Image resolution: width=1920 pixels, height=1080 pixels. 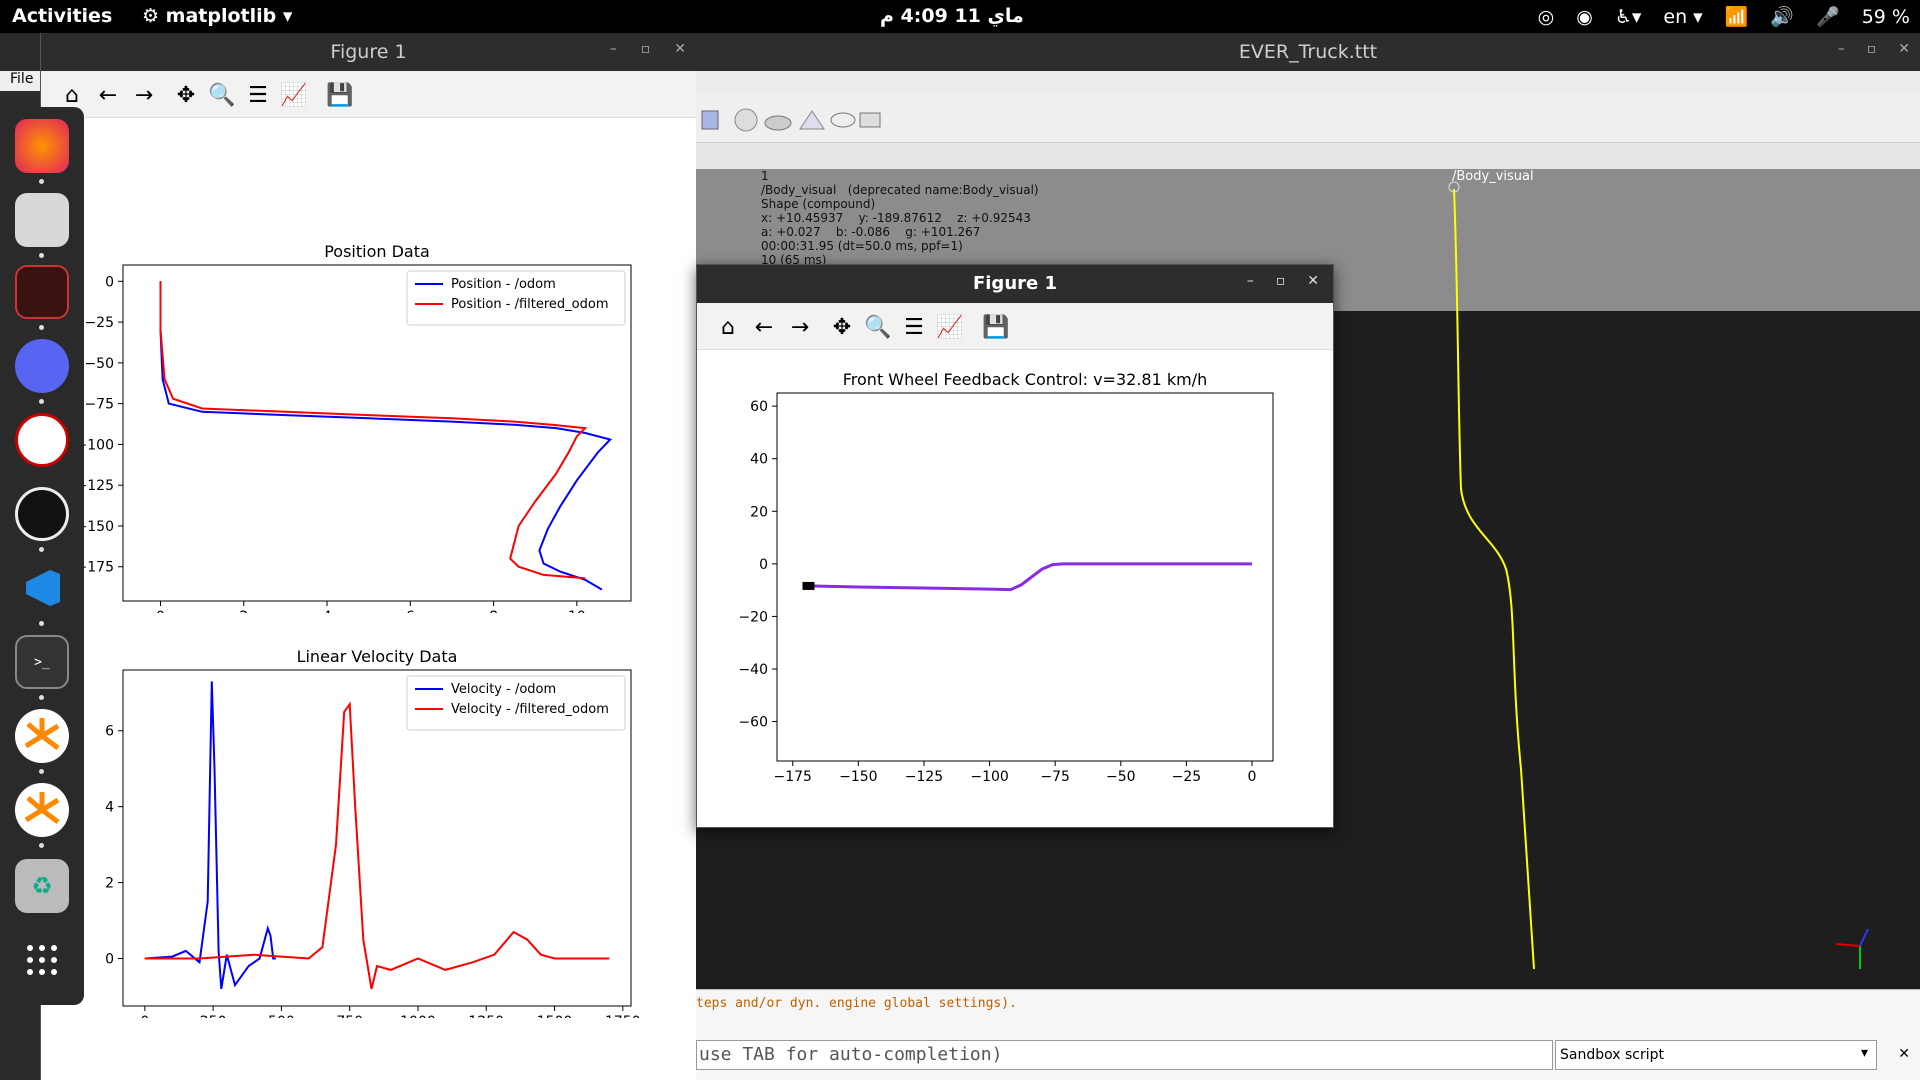 What do you see at coordinates (42, 440) in the screenshot?
I see `gymnast-app-icon` at bounding box center [42, 440].